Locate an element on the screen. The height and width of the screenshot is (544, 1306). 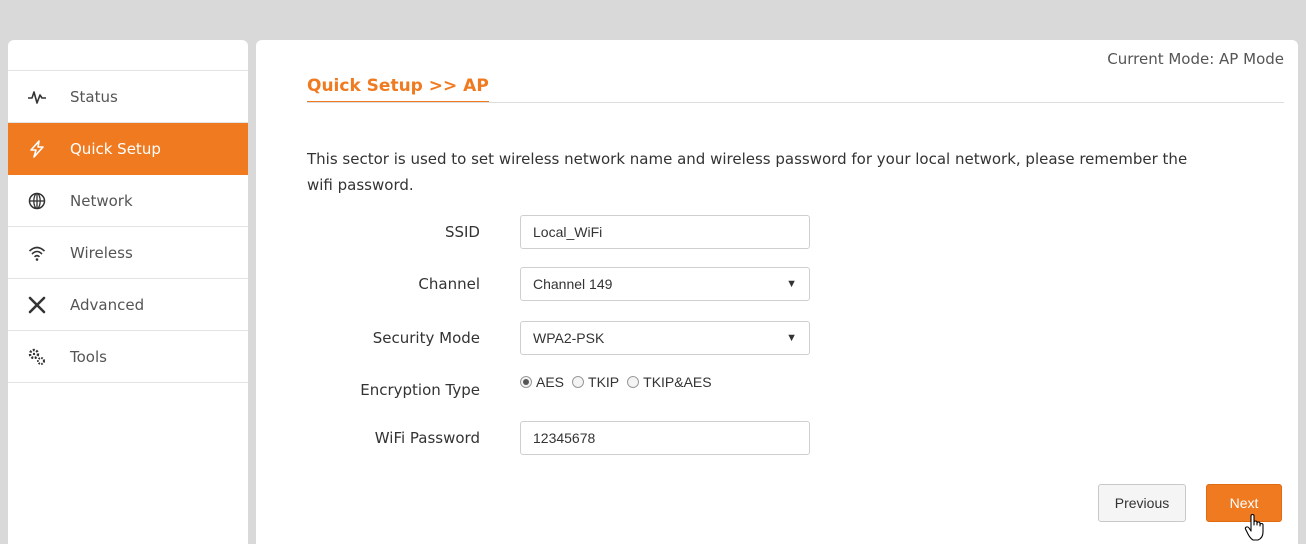
sidebar-item-label: Status is located at coordinates (94, 96).